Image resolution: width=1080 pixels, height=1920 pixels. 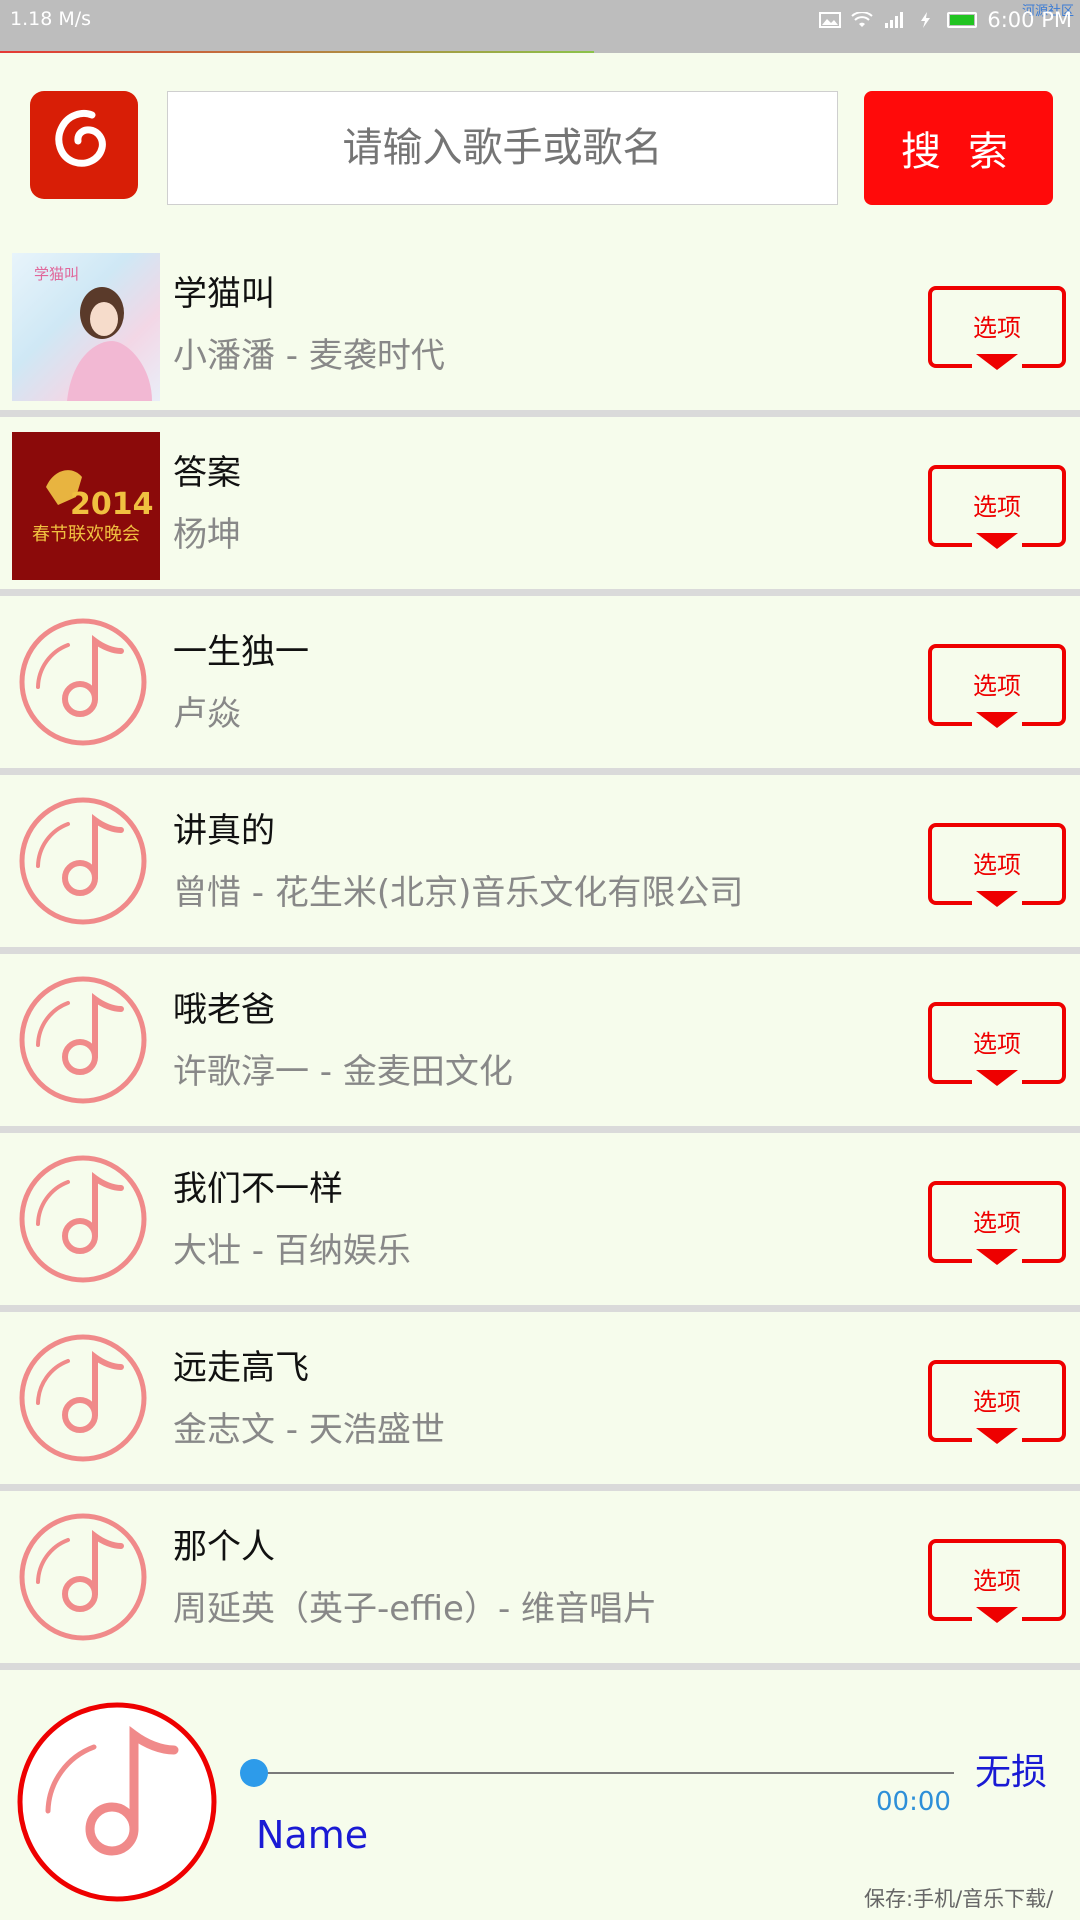 I want to click on progress-thumb, so click(x=254, y=1773).